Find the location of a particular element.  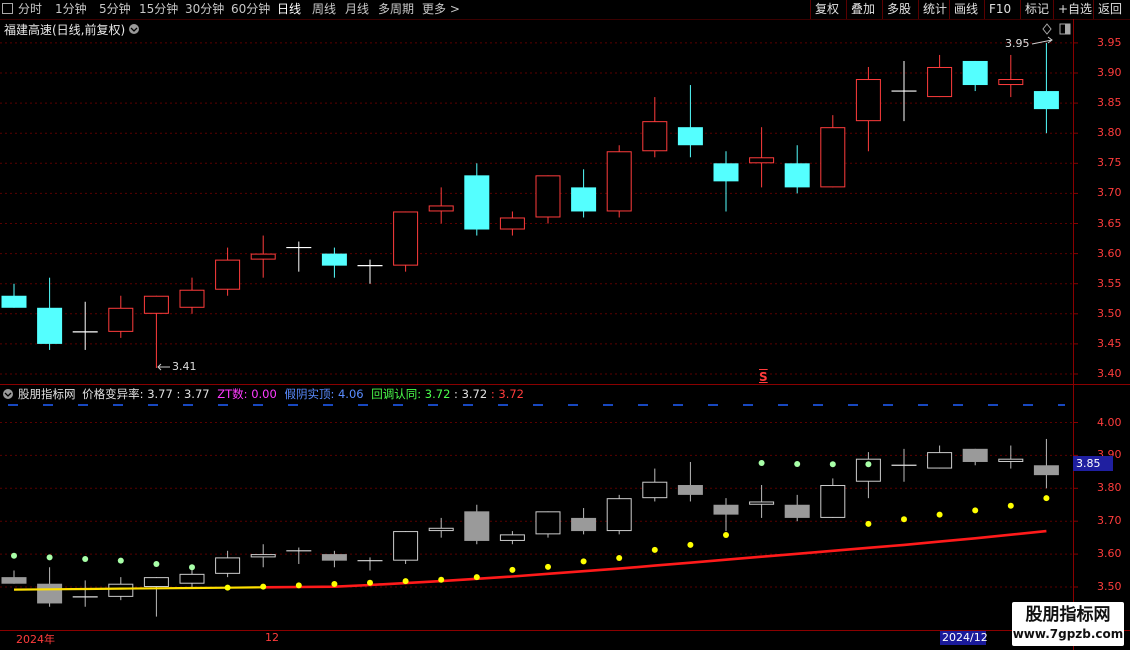

chart-title: 福建高速(日线,前复权) is located at coordinates (65, 30).